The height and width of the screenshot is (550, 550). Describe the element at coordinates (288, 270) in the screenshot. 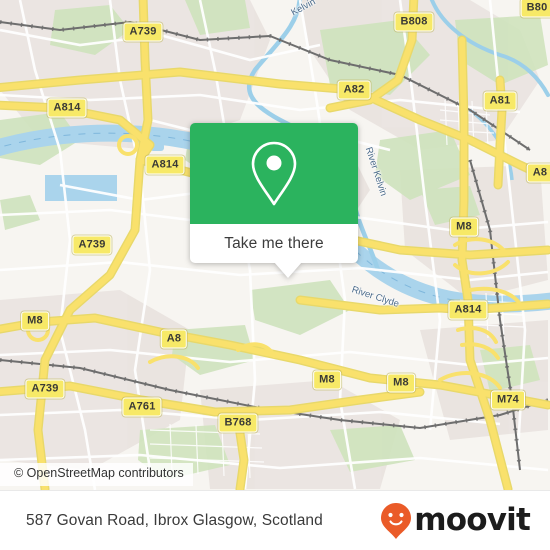

I see `callout-tail` at that location.